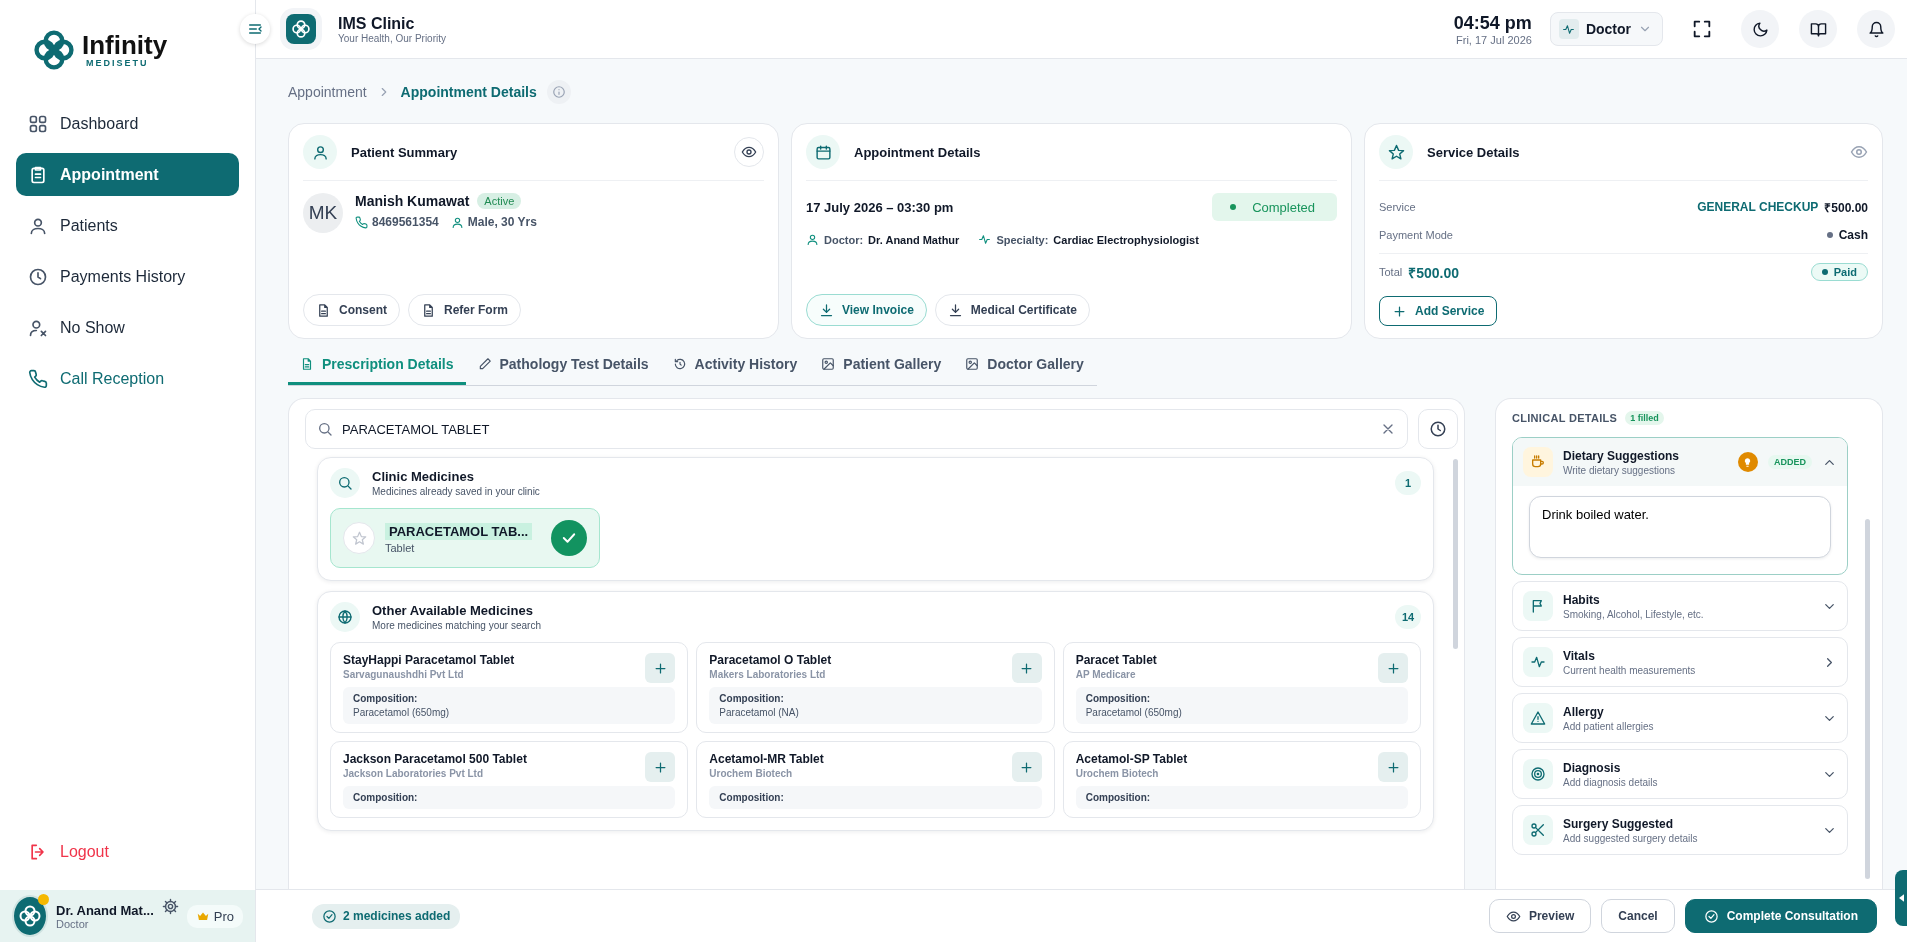  Describe the element at coordinates (1438, 429) in the screenshot. I see `history-button` at that location.